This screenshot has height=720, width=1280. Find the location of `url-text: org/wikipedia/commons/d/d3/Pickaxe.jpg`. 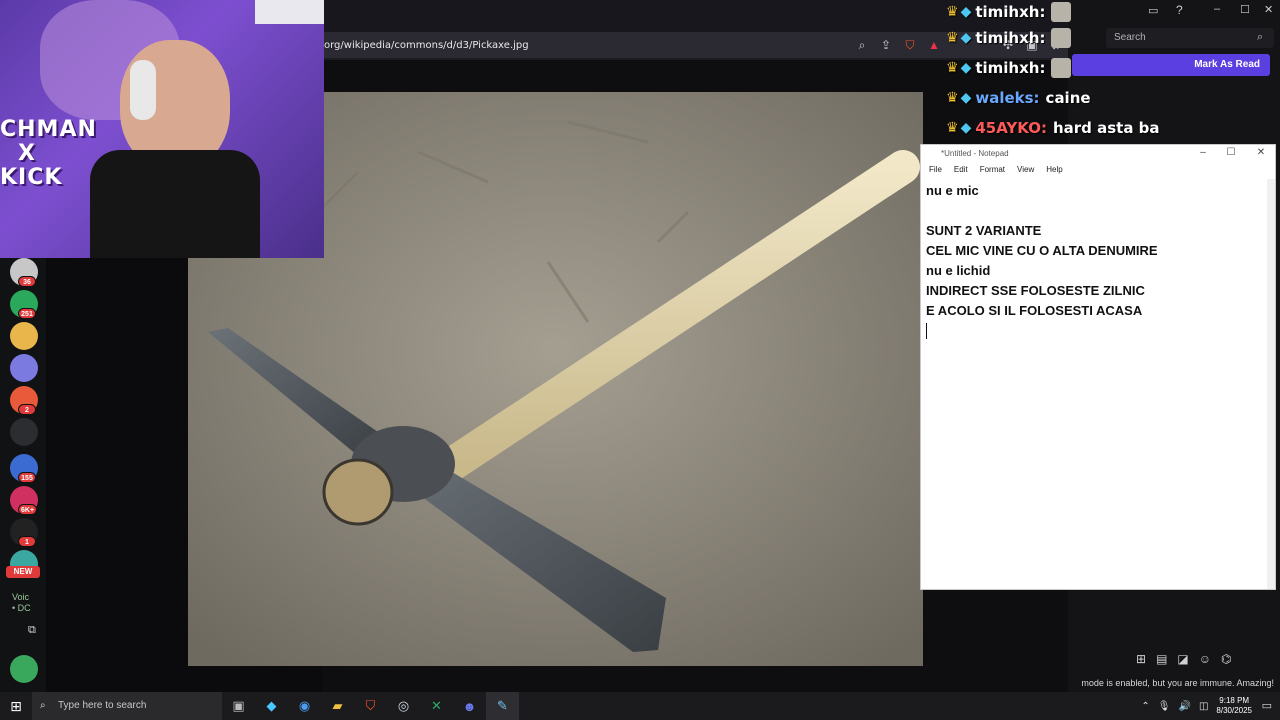

url-text: org/wikipedia/commons/d/d3/Pickaxe.jpg is located at coordinates (587, 45).